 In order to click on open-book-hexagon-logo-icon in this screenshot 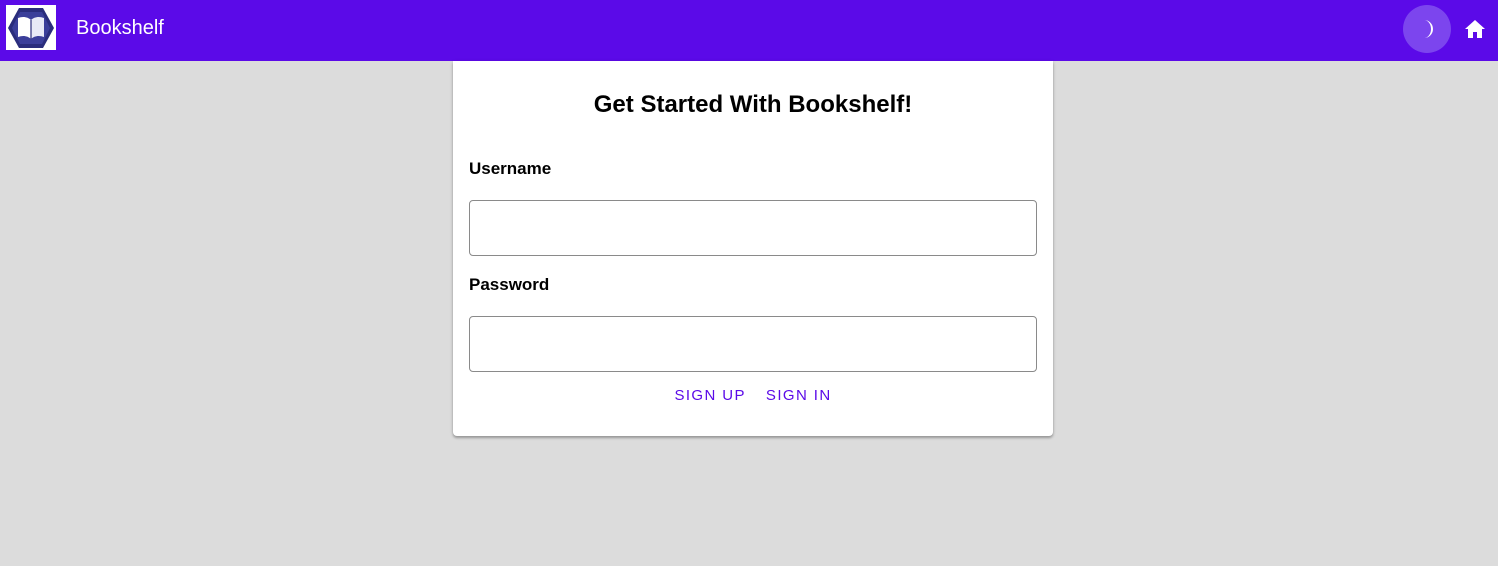, I will do `click(31, 27)`.